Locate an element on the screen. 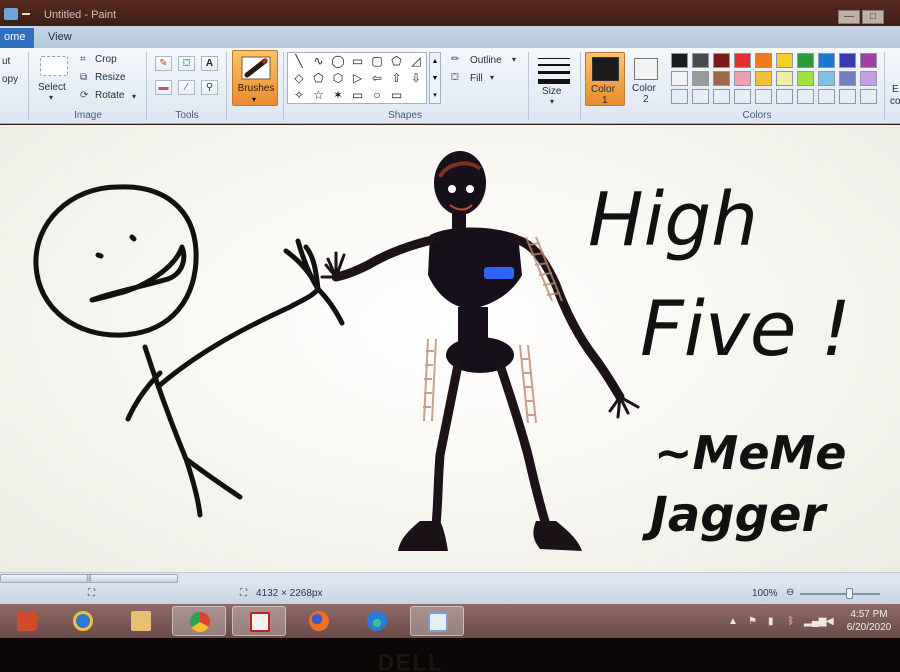 The image size is (900, 672). taskbar-media-center is located at coordinates (27, 621).